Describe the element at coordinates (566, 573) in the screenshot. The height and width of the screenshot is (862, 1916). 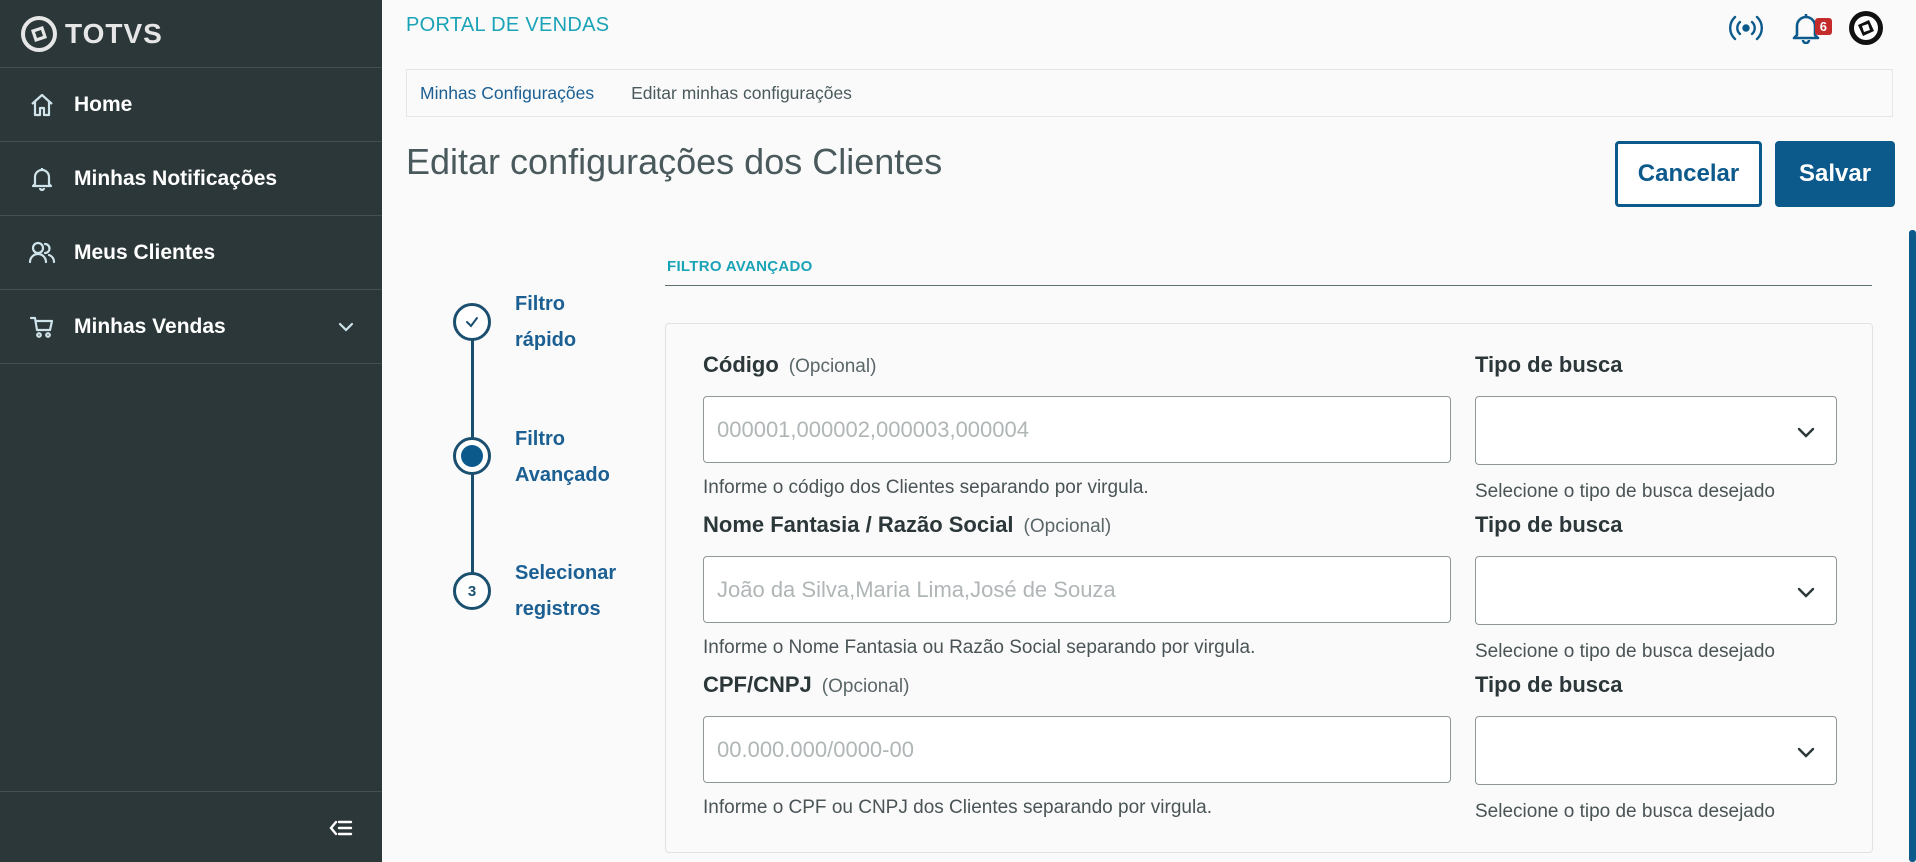
I see `step-label-line1: Selecionar` at that location.